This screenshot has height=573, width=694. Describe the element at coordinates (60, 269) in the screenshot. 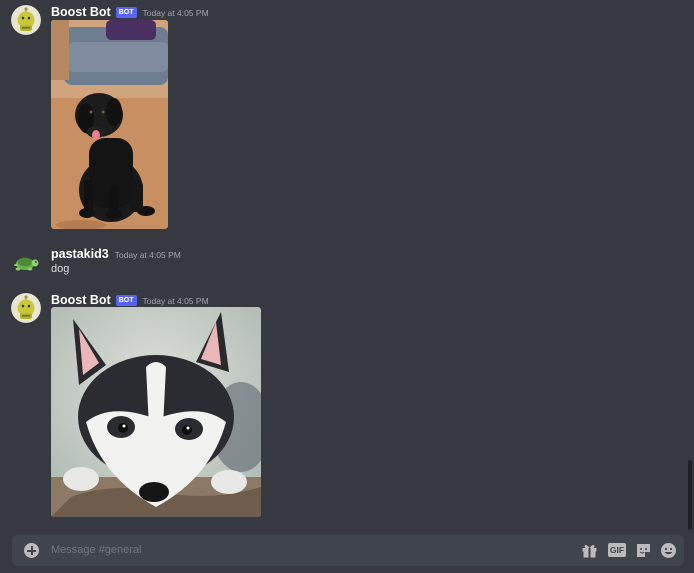

I see `message-text: dog` at that location.